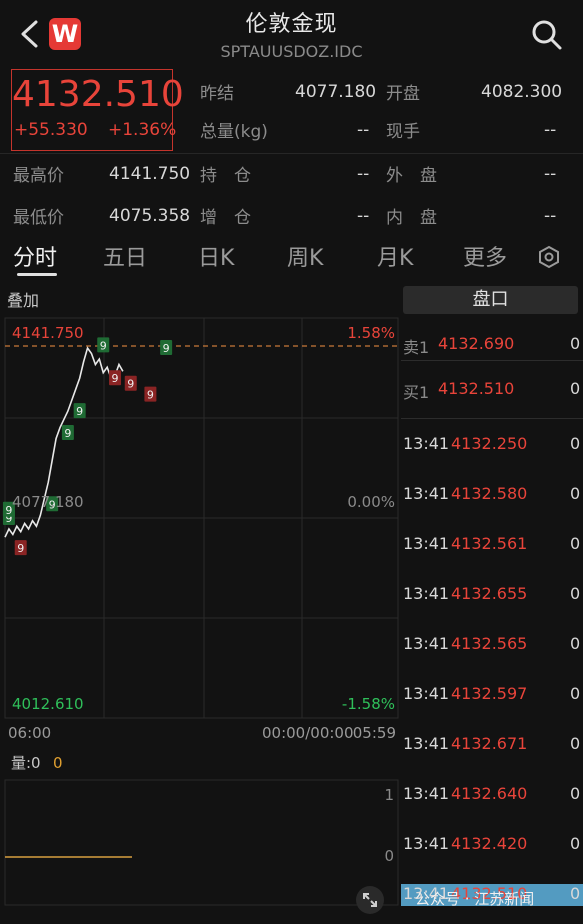  I want to click on trade-price: 4132.250, so click(489, 443).